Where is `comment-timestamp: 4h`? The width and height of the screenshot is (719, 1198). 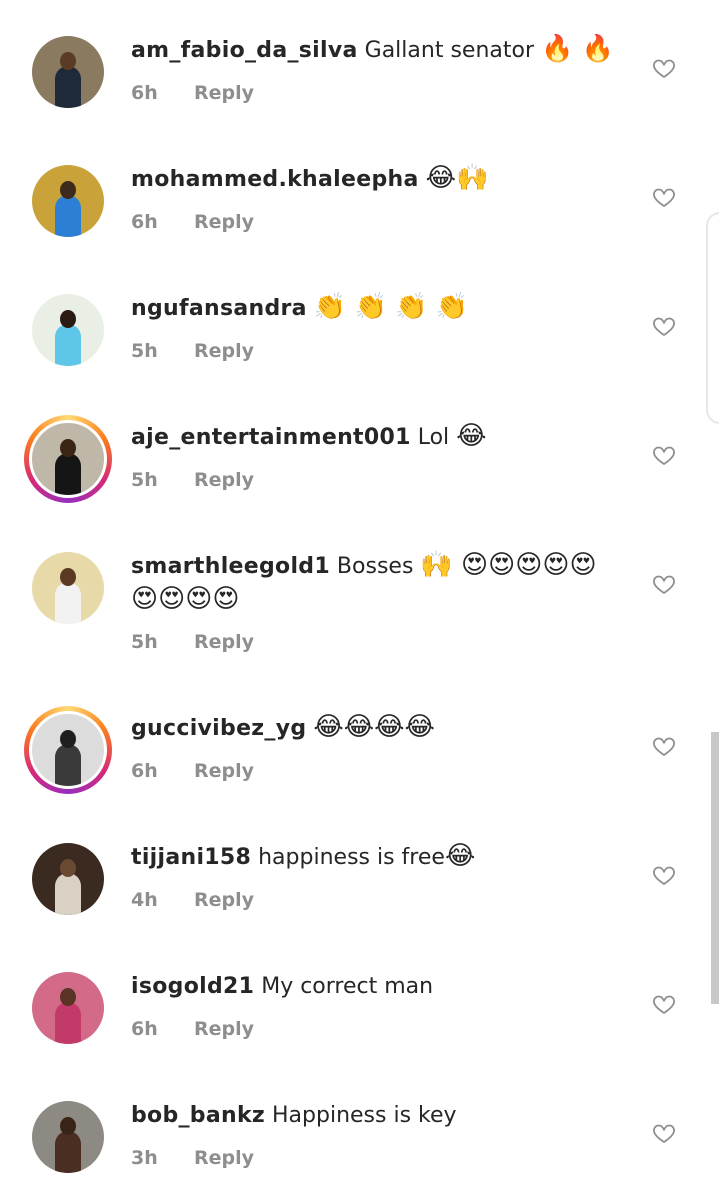 comment-timestamp: 4h is located at coordinates (144, 900).